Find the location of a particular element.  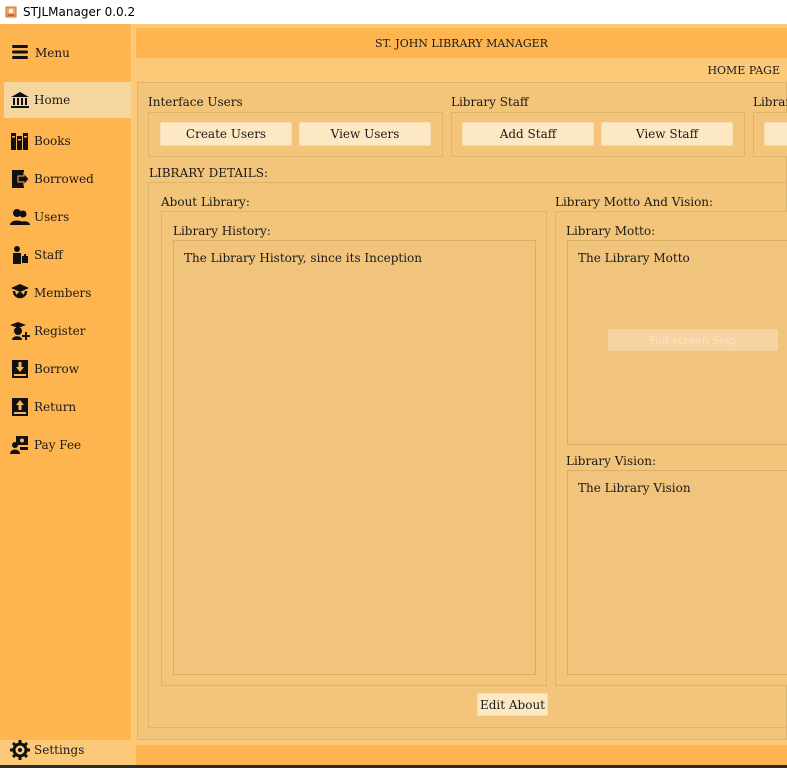

pay-fee-icon is located at coordinates (20, 445).